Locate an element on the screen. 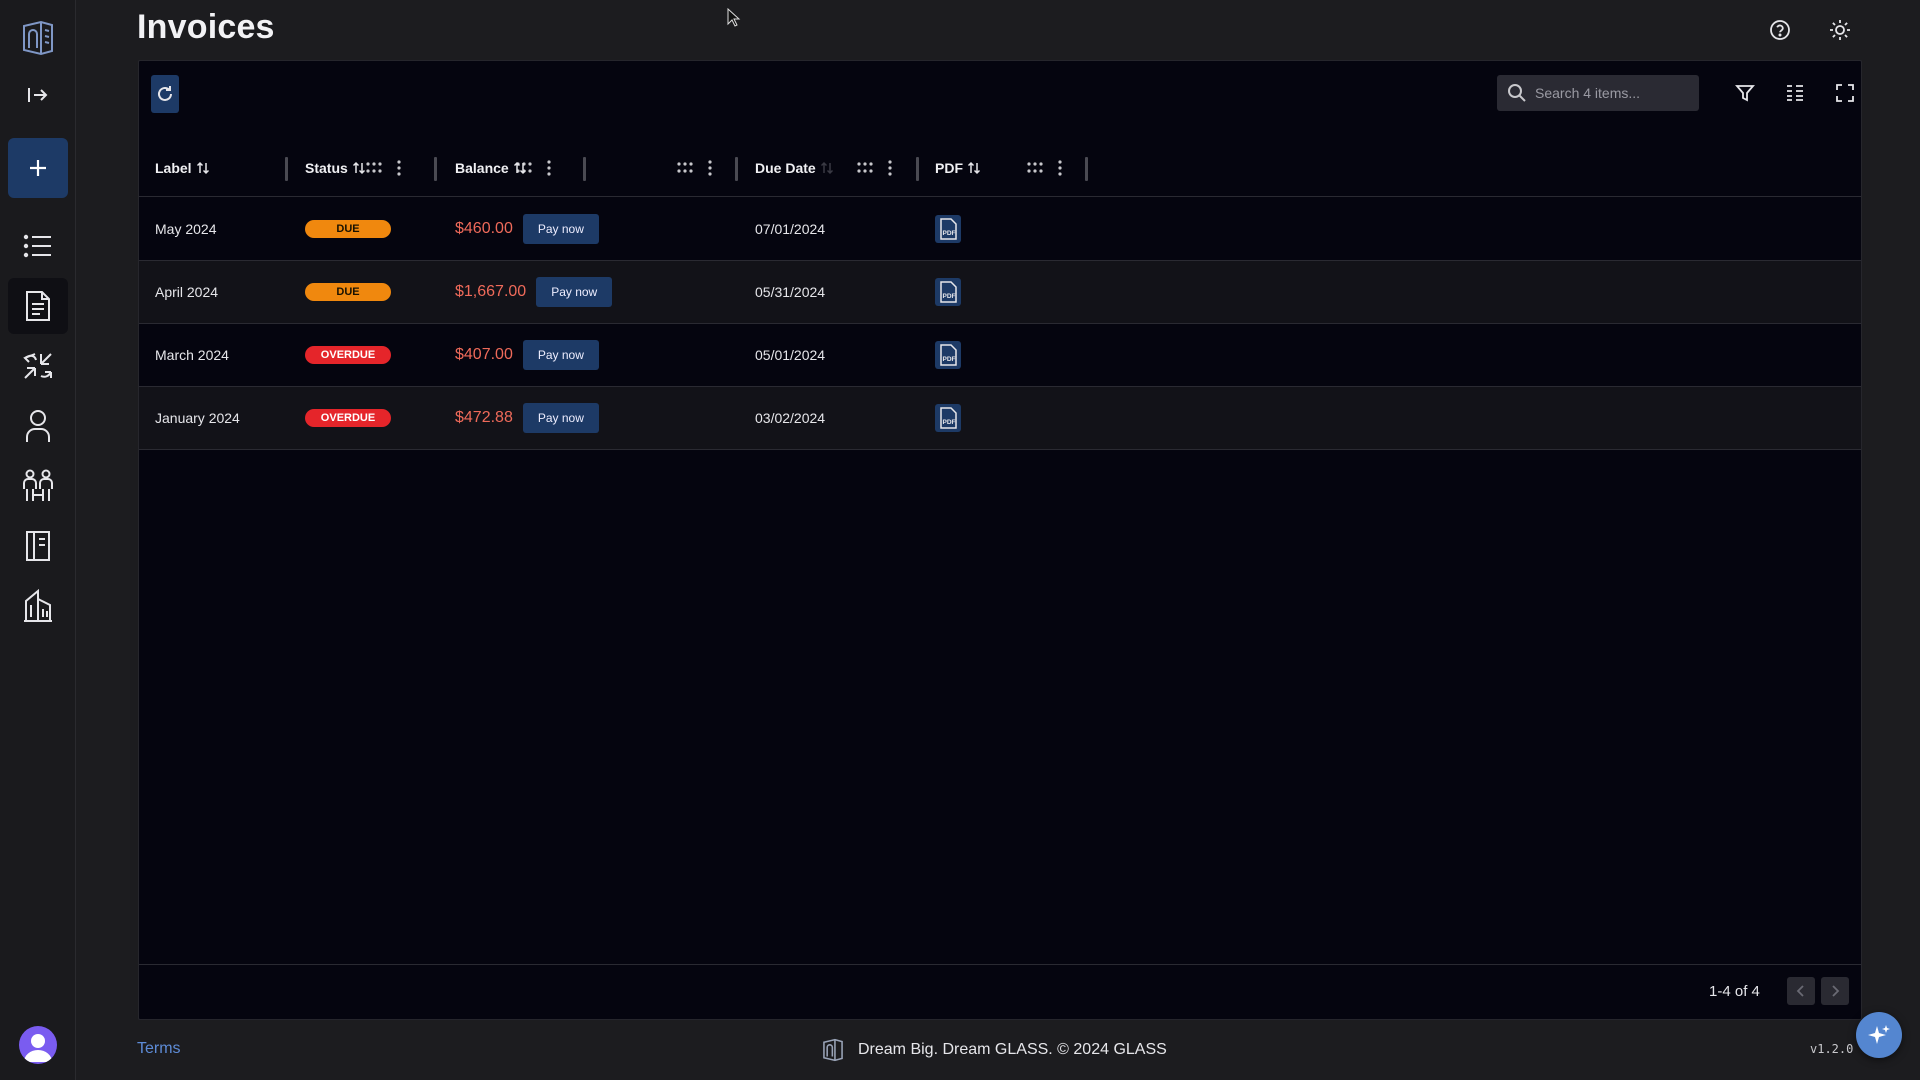  search-box is located at coordinates (1598, 93).